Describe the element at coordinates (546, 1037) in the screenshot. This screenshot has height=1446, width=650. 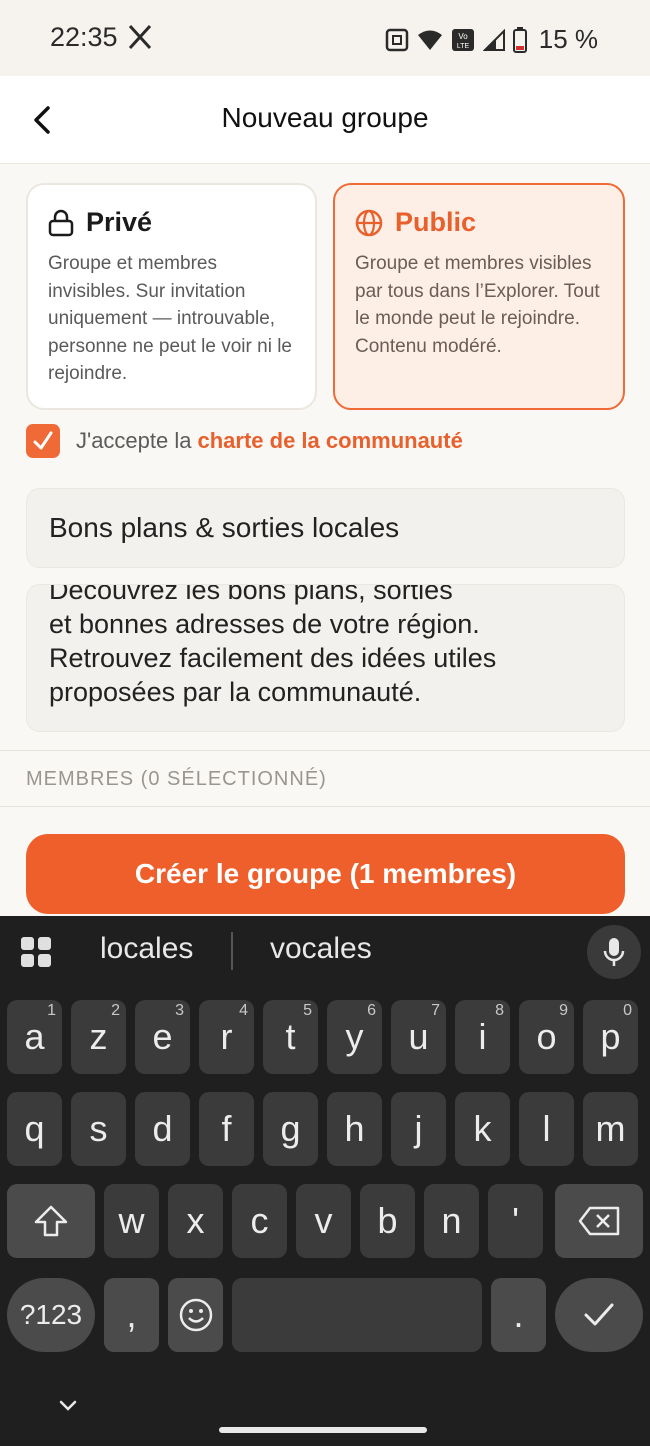
I see `key-o: o9` at that location.